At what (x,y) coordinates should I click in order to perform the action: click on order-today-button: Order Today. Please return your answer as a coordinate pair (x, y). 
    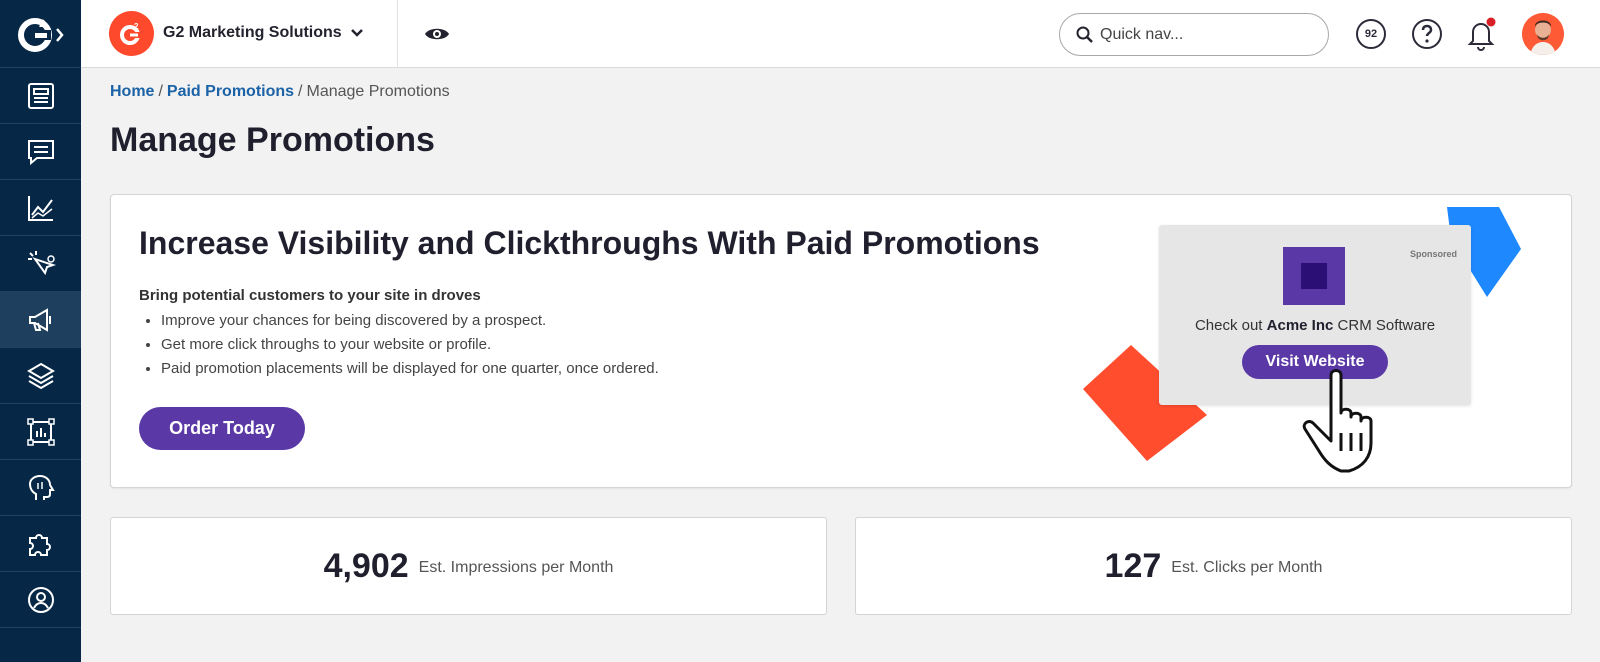
    Looking at the image, I should click on (222, 428).